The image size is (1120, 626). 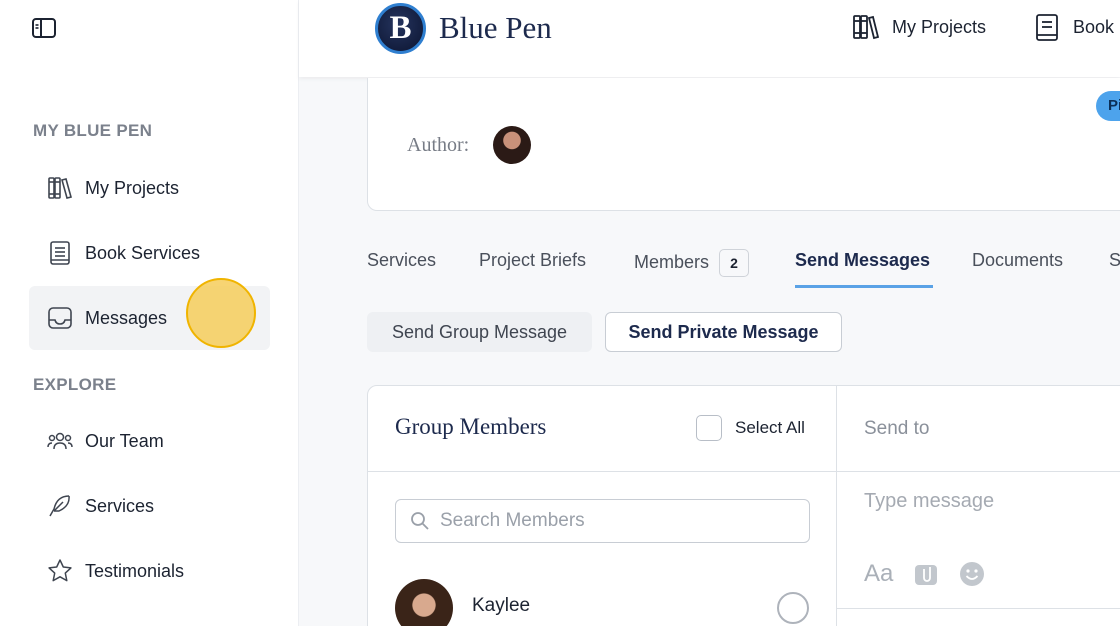 I want to click on tab-project-briefs: Project Briefs, so click(x=532, y=260).